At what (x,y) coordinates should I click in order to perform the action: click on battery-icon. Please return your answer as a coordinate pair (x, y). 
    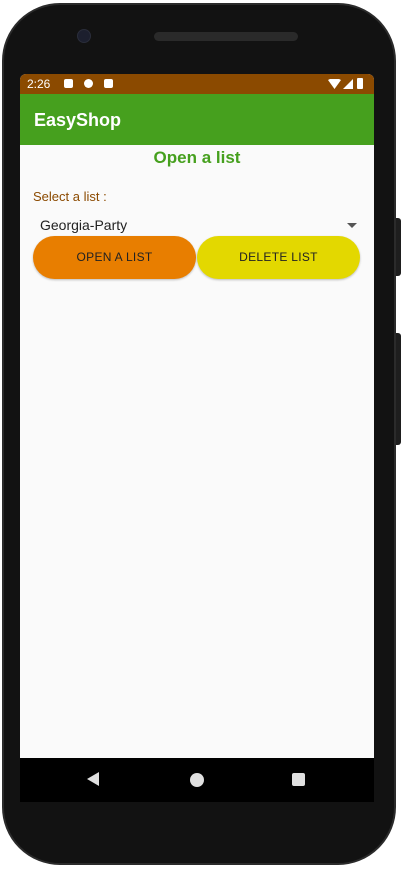
    Looking at the image, I should click on (360, 83).